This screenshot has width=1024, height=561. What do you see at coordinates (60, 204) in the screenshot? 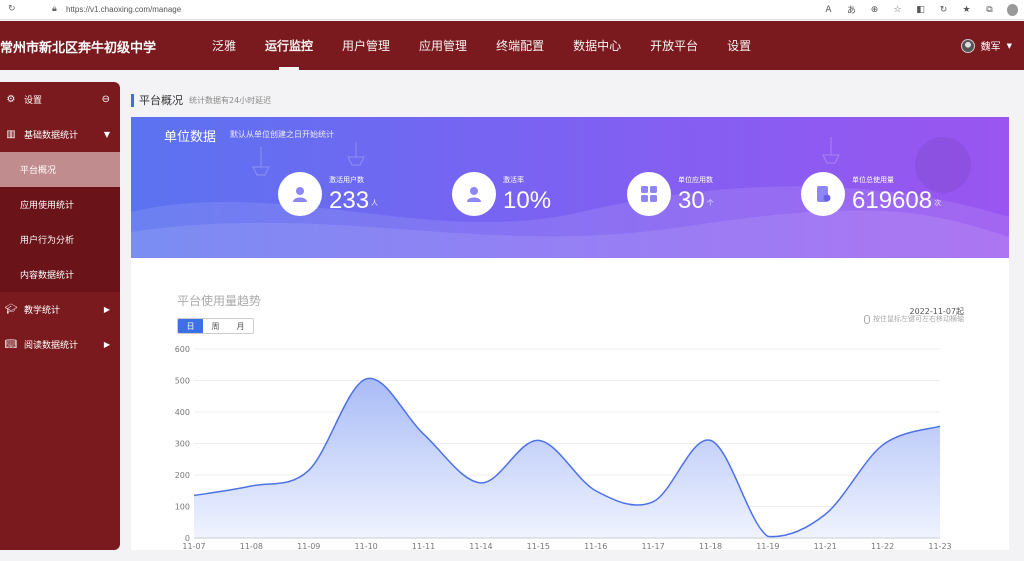
I see `sidebar-item-app-usage: 应用使用统计` at bounding box center [60, 204].